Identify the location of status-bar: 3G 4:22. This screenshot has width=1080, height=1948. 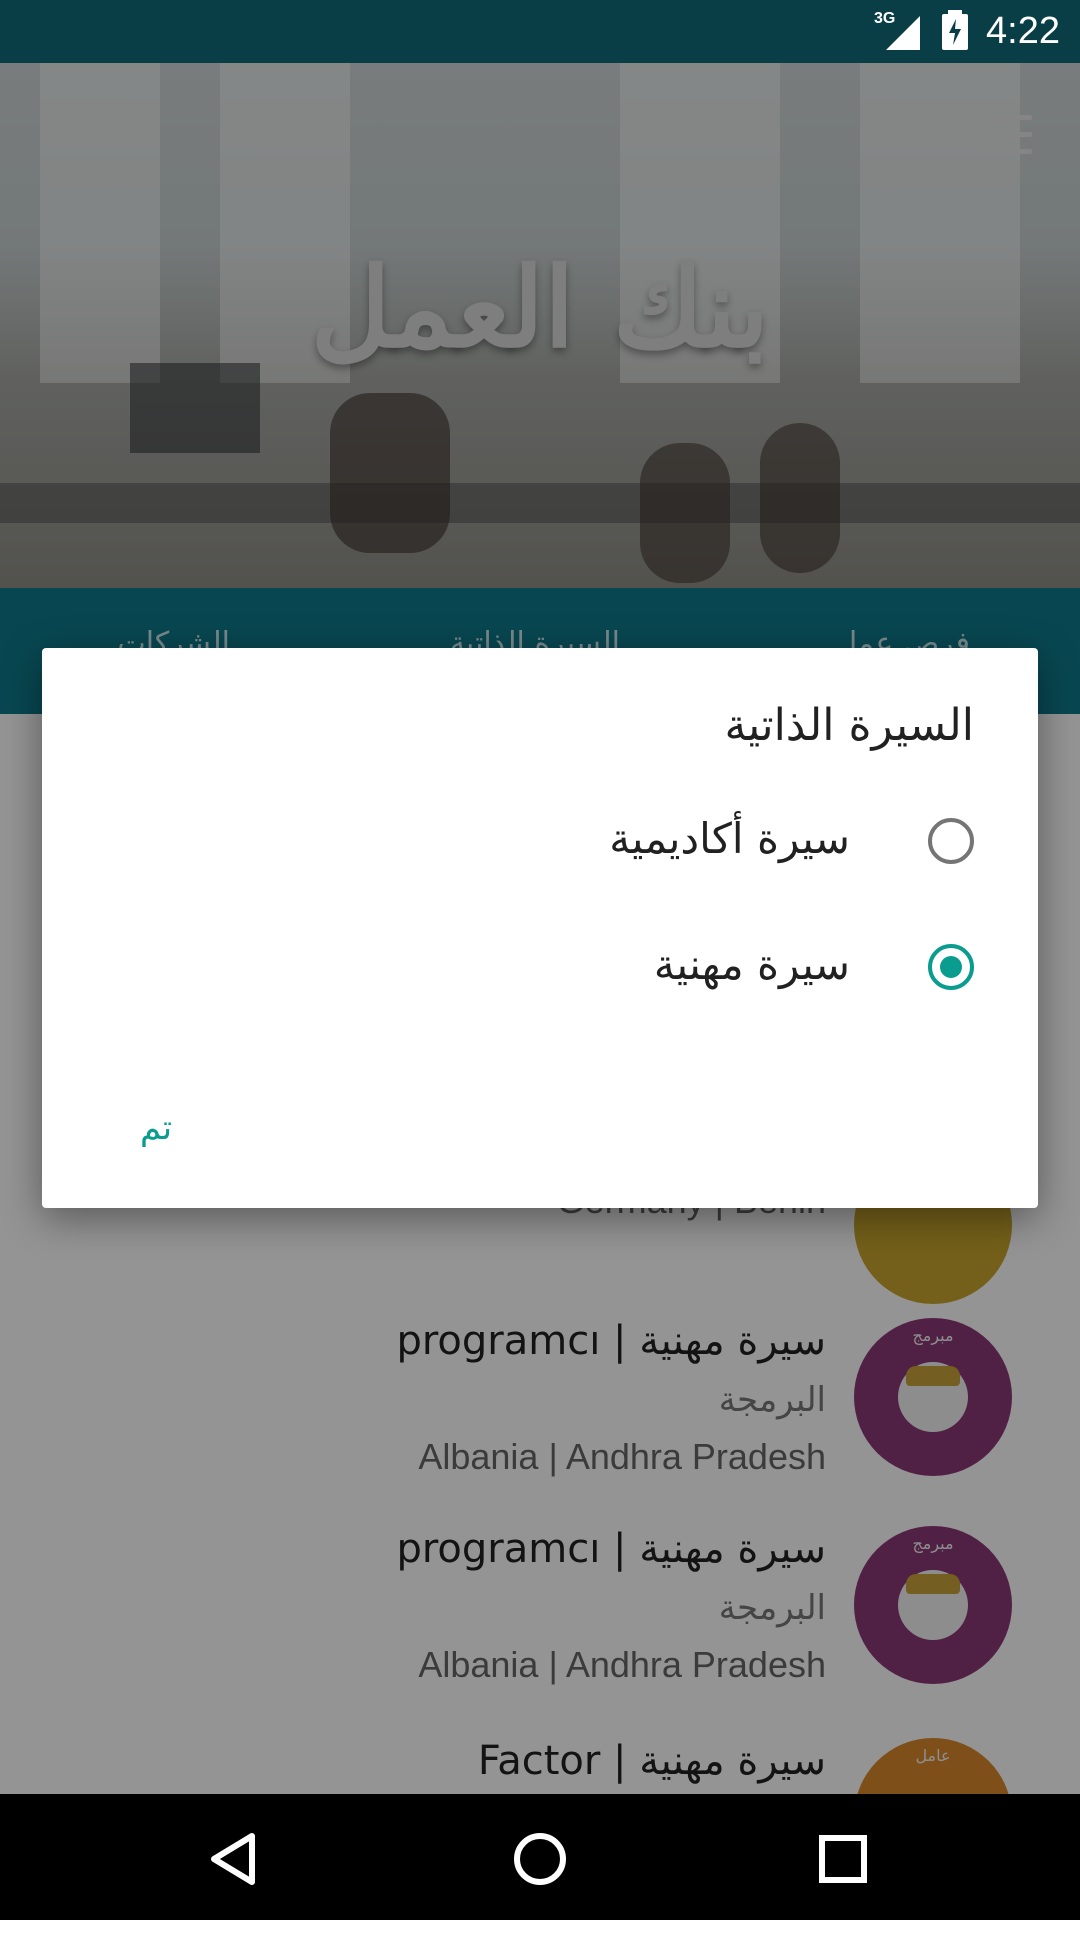
(540, 31).